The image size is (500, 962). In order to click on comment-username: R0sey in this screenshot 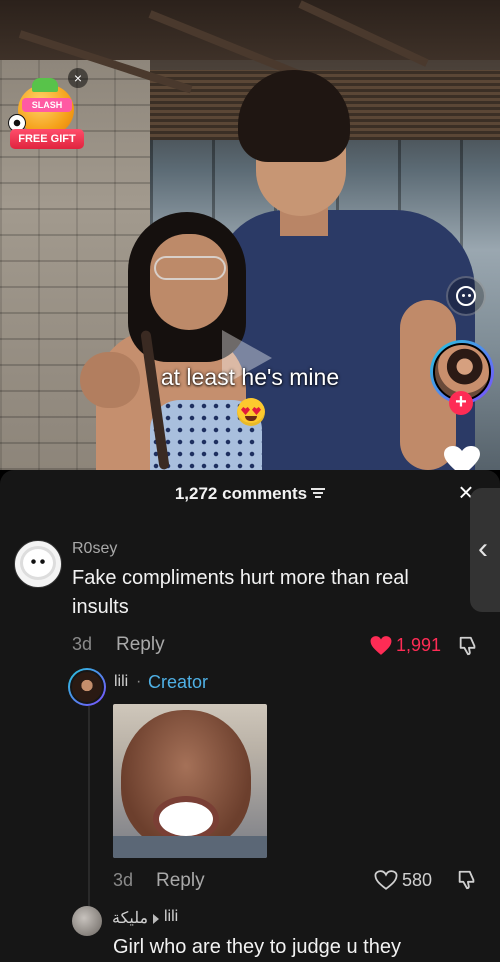, I will do `click(94, 549)`.